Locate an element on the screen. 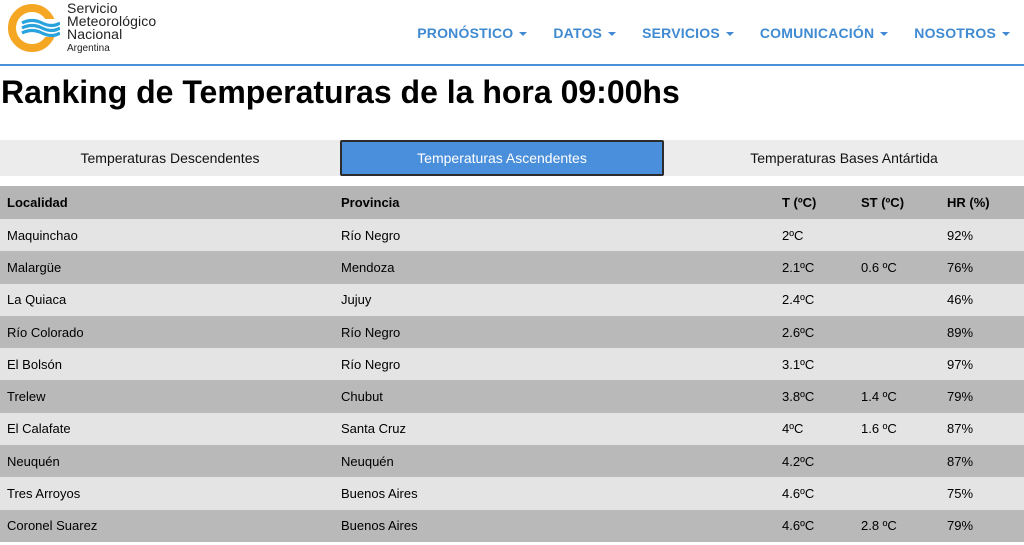 The height and width of the screenshot is (545, 1024). cell-temperatura: 2.4ºC is located at coordinates (798, 300).